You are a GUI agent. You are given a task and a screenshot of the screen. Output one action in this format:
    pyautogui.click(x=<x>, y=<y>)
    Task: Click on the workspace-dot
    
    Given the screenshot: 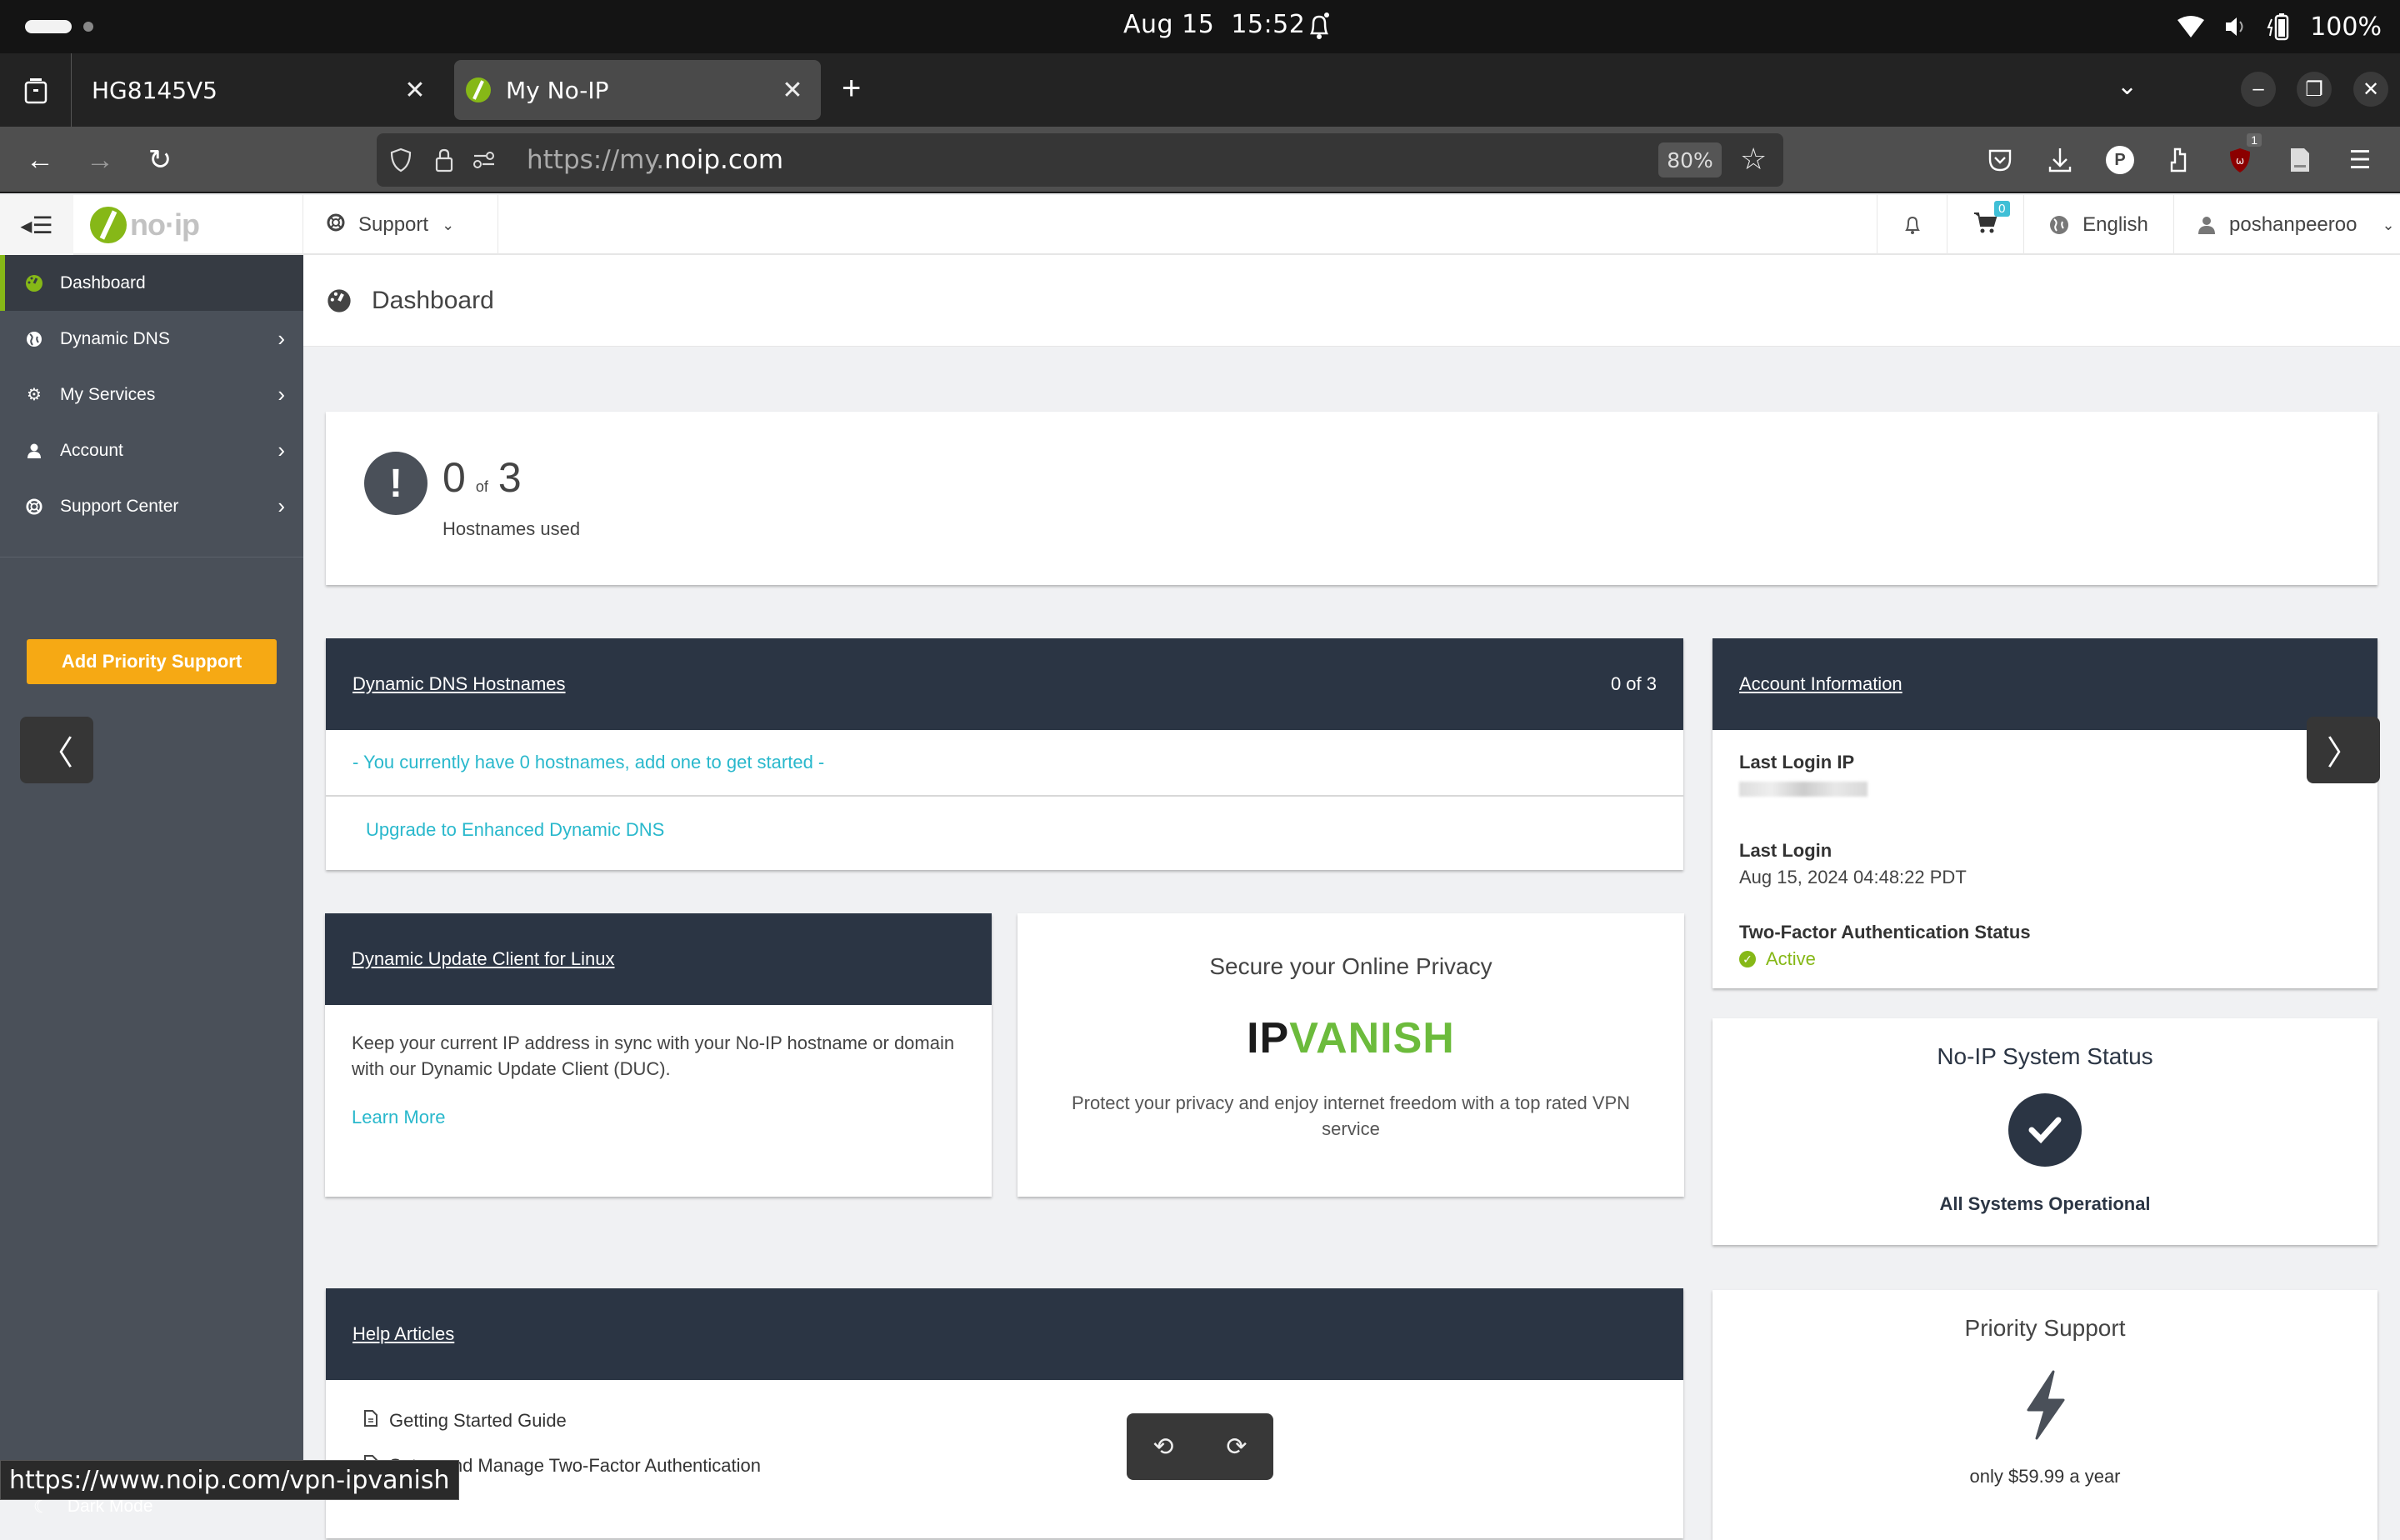 What is the action you would take?
    pyautogui.click(x=88, y=27)
    